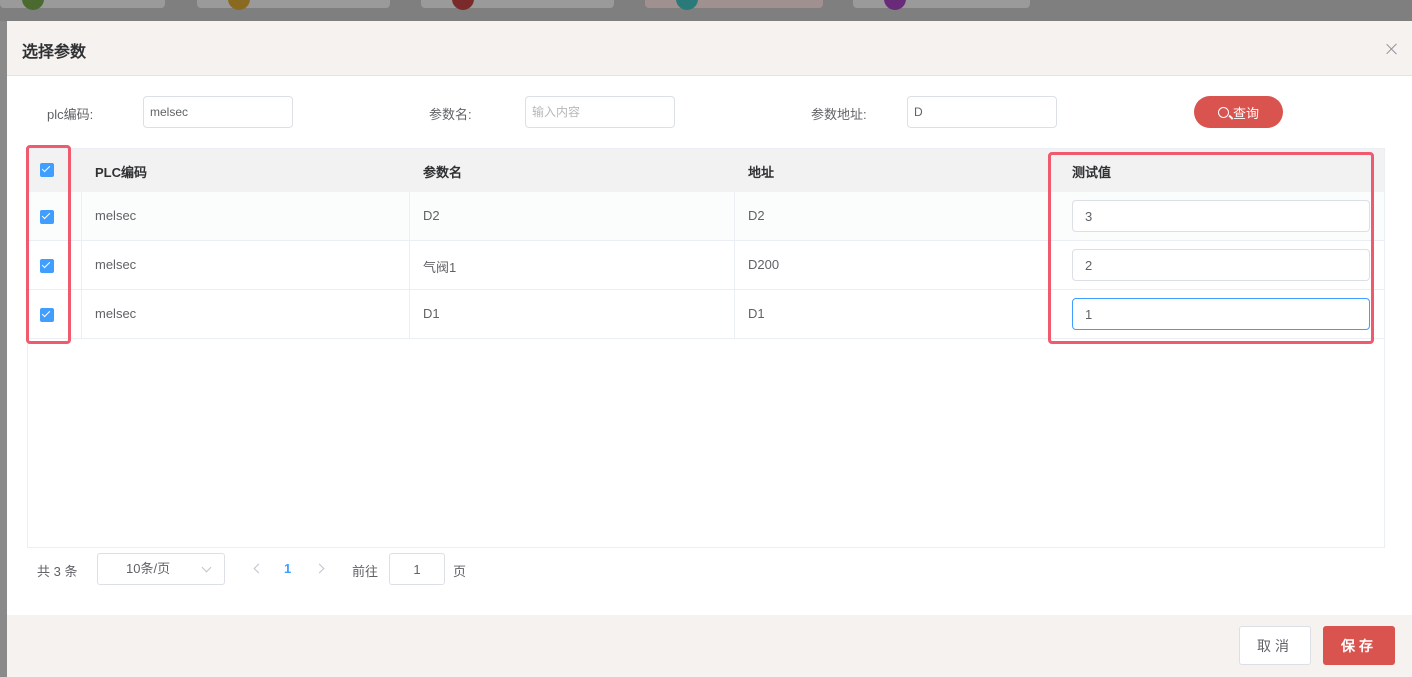 This screenshot has height=677, width=1412. What do you see at coordinates (1223, 112) in the screenshot?
I see `search-icon` at bounding box center [1223, 112].